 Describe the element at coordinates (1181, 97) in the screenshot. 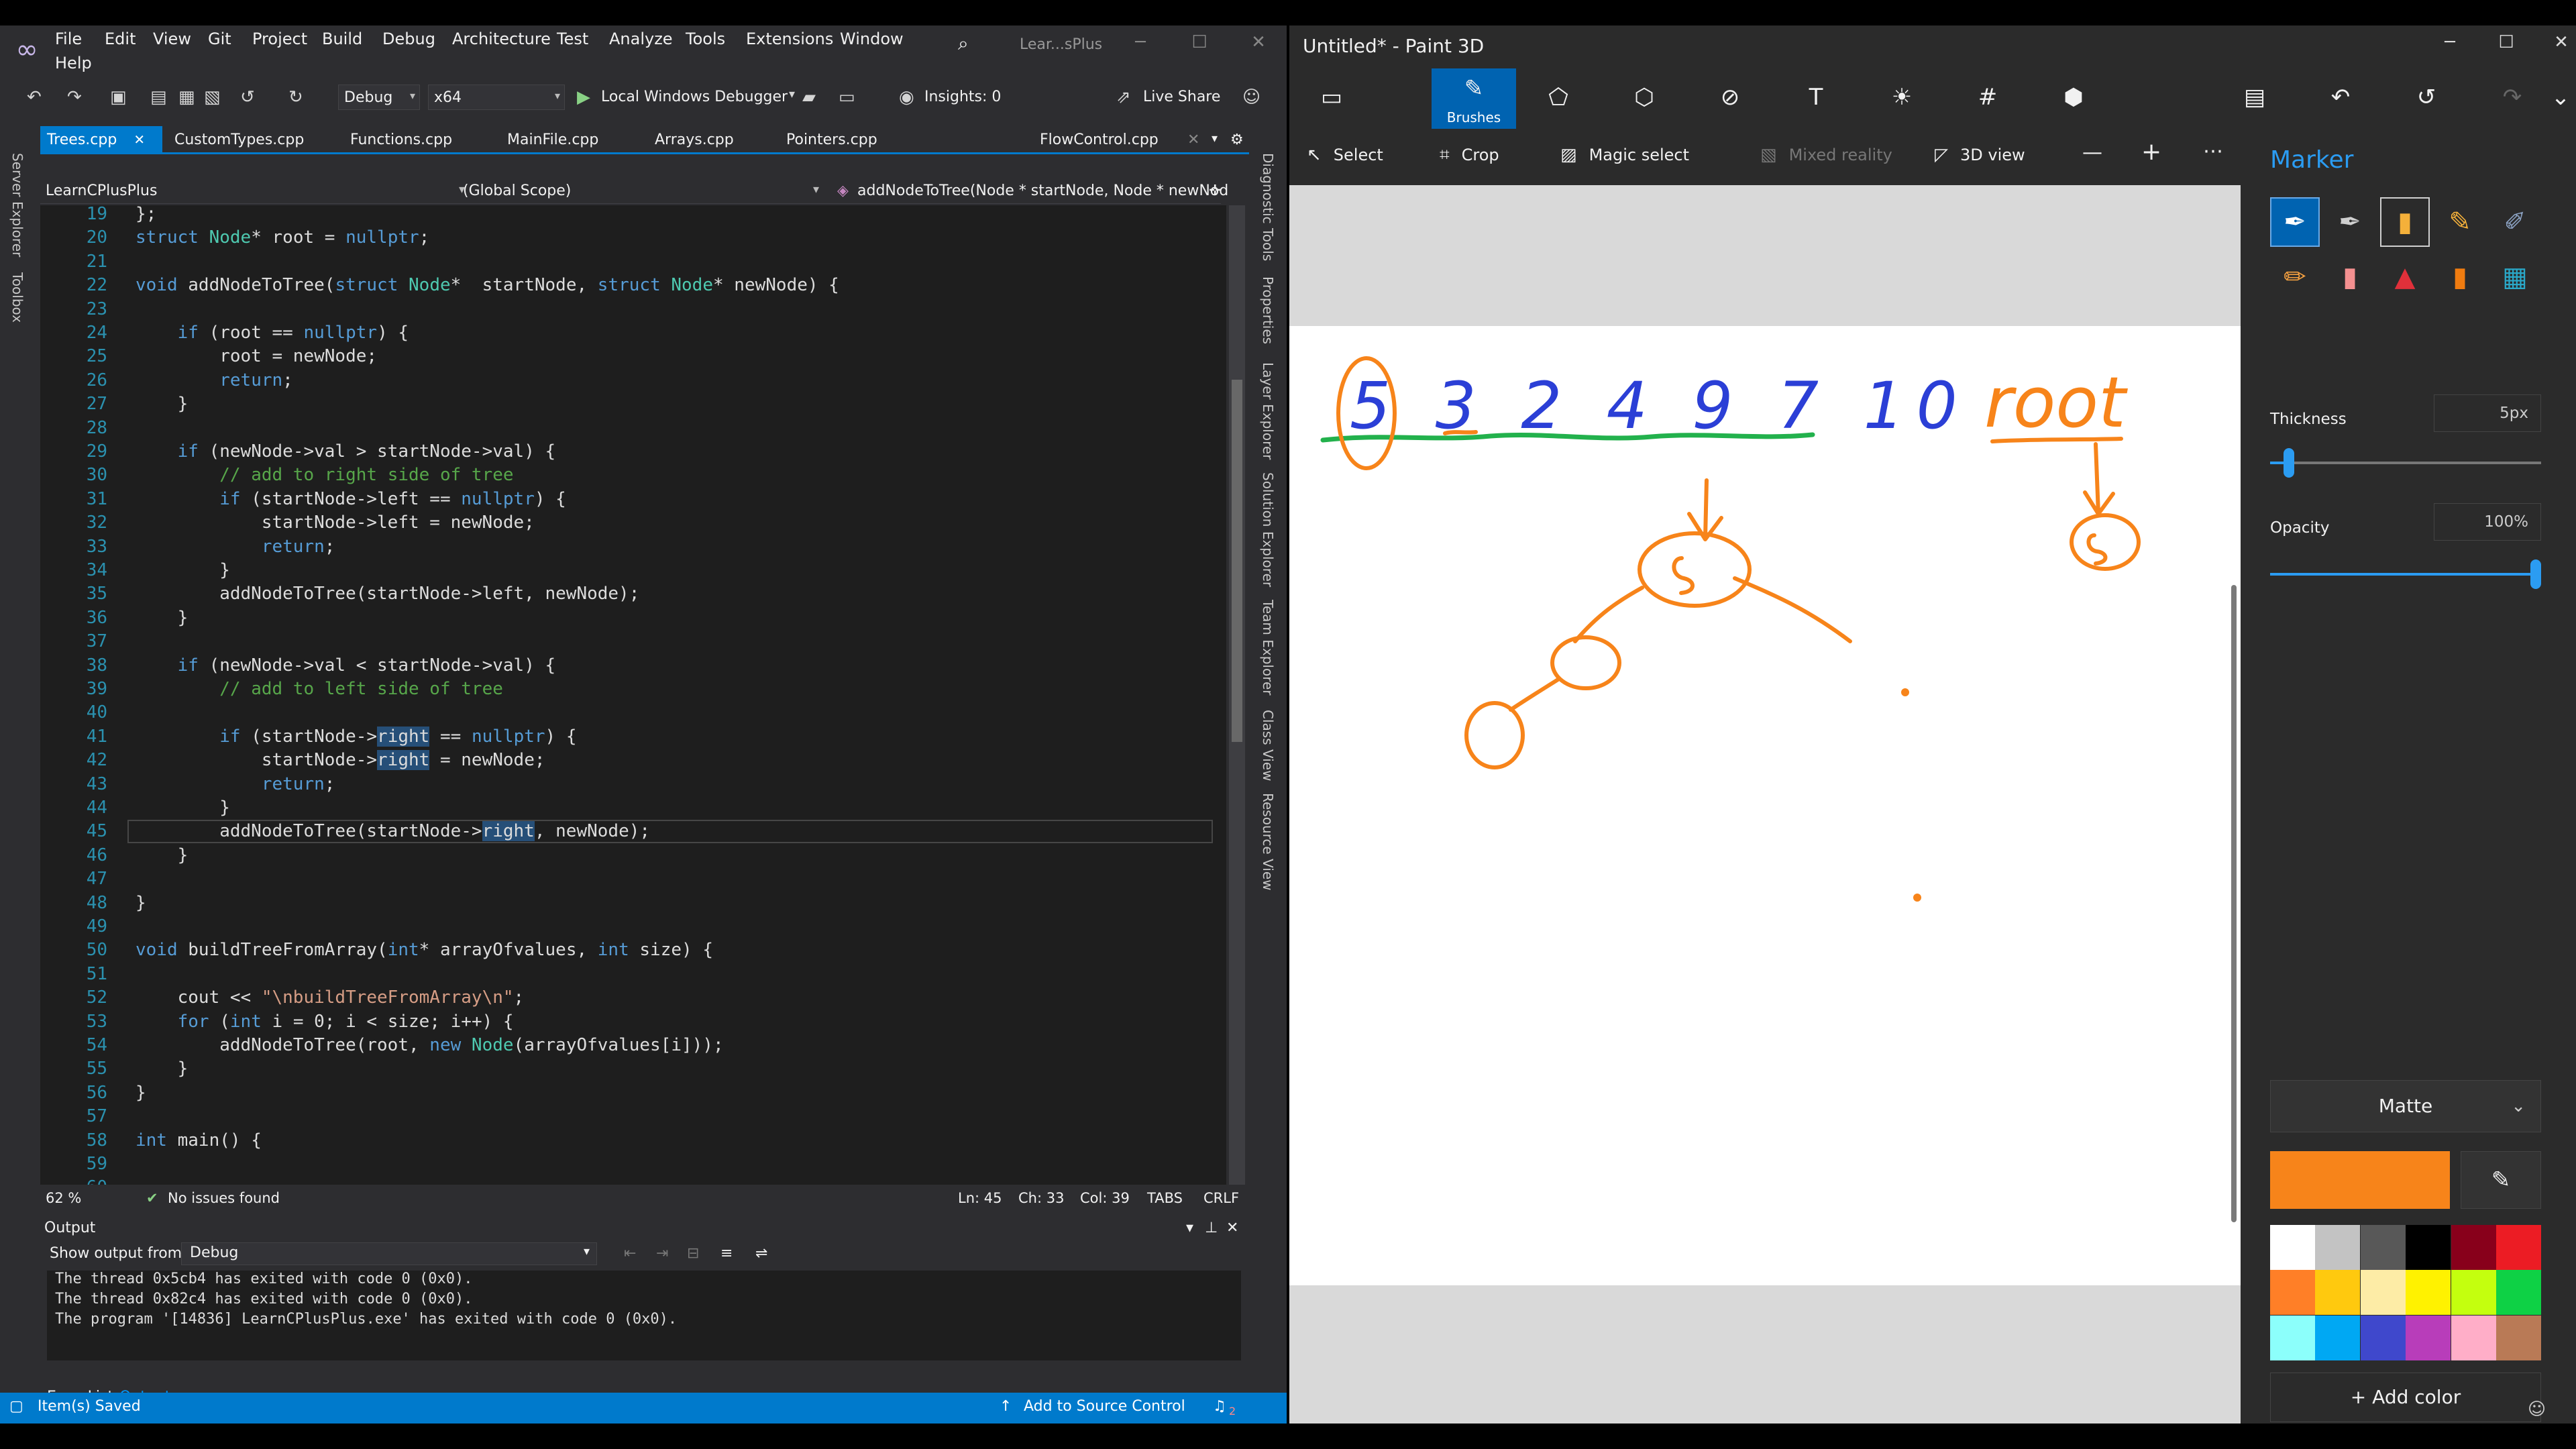

I see `live-share-button: Live Share` at that location.